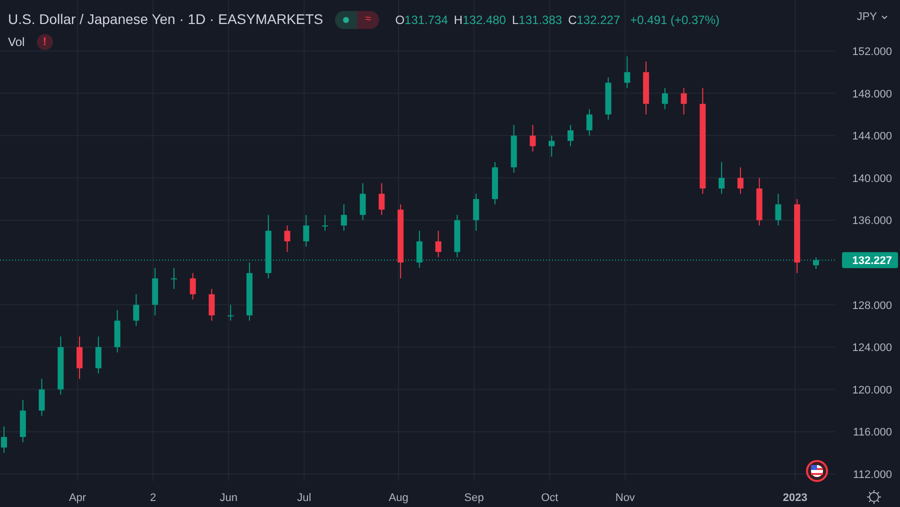  Describe the element at coordinates (872, 348) in the screenshot. I see `y-axis-label: 124.000` at that location.